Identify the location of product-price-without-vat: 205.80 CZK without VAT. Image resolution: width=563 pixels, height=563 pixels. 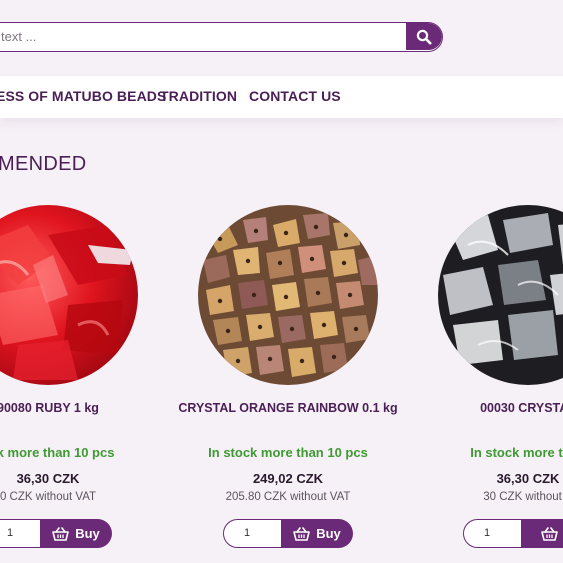
(288, 497).